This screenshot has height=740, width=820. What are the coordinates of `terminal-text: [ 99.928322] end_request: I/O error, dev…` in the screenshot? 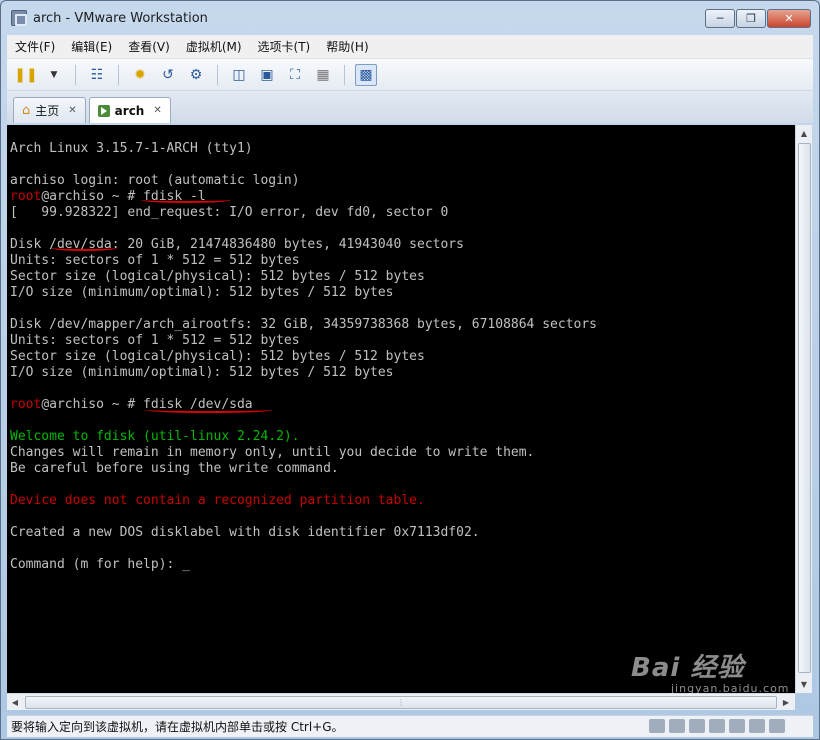 It's located at (229, 212).